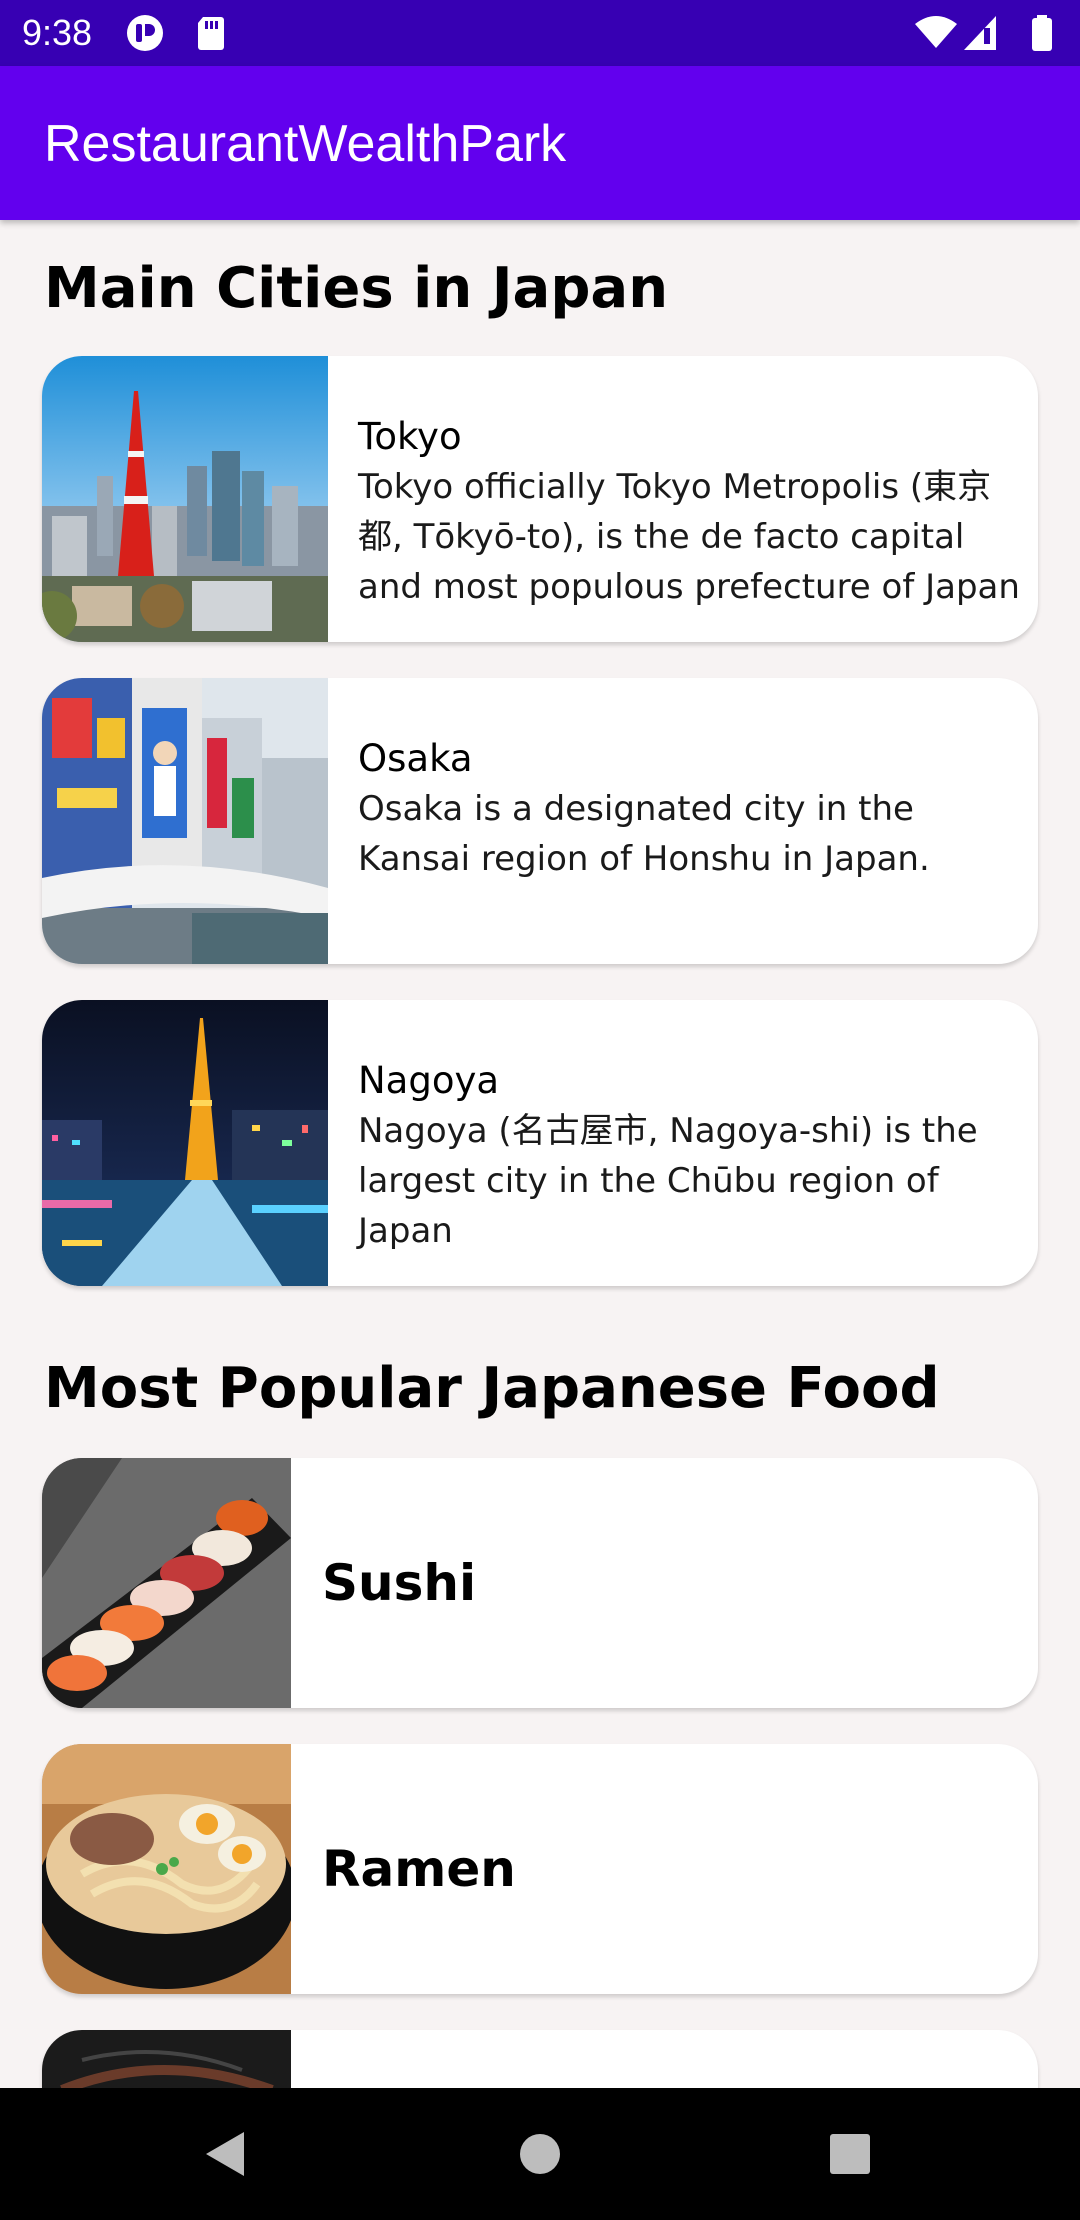 The height and width of the screenshot is (2220, 1080). I want to click on food-card-ramen: Ramen, so click(540, 1869).